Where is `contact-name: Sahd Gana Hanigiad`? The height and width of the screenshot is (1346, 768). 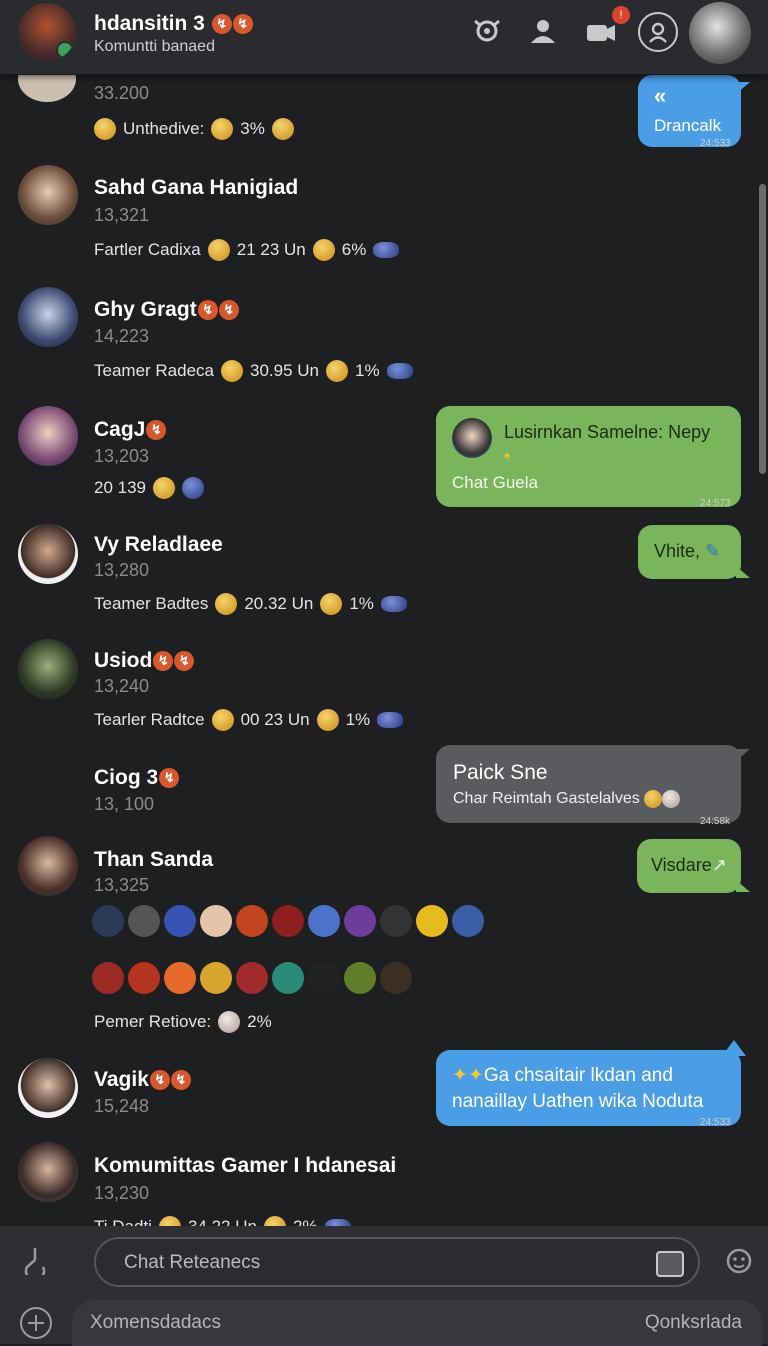 contact-name: Sahd Gana Hanigiad is located at coordinates (196, 188).